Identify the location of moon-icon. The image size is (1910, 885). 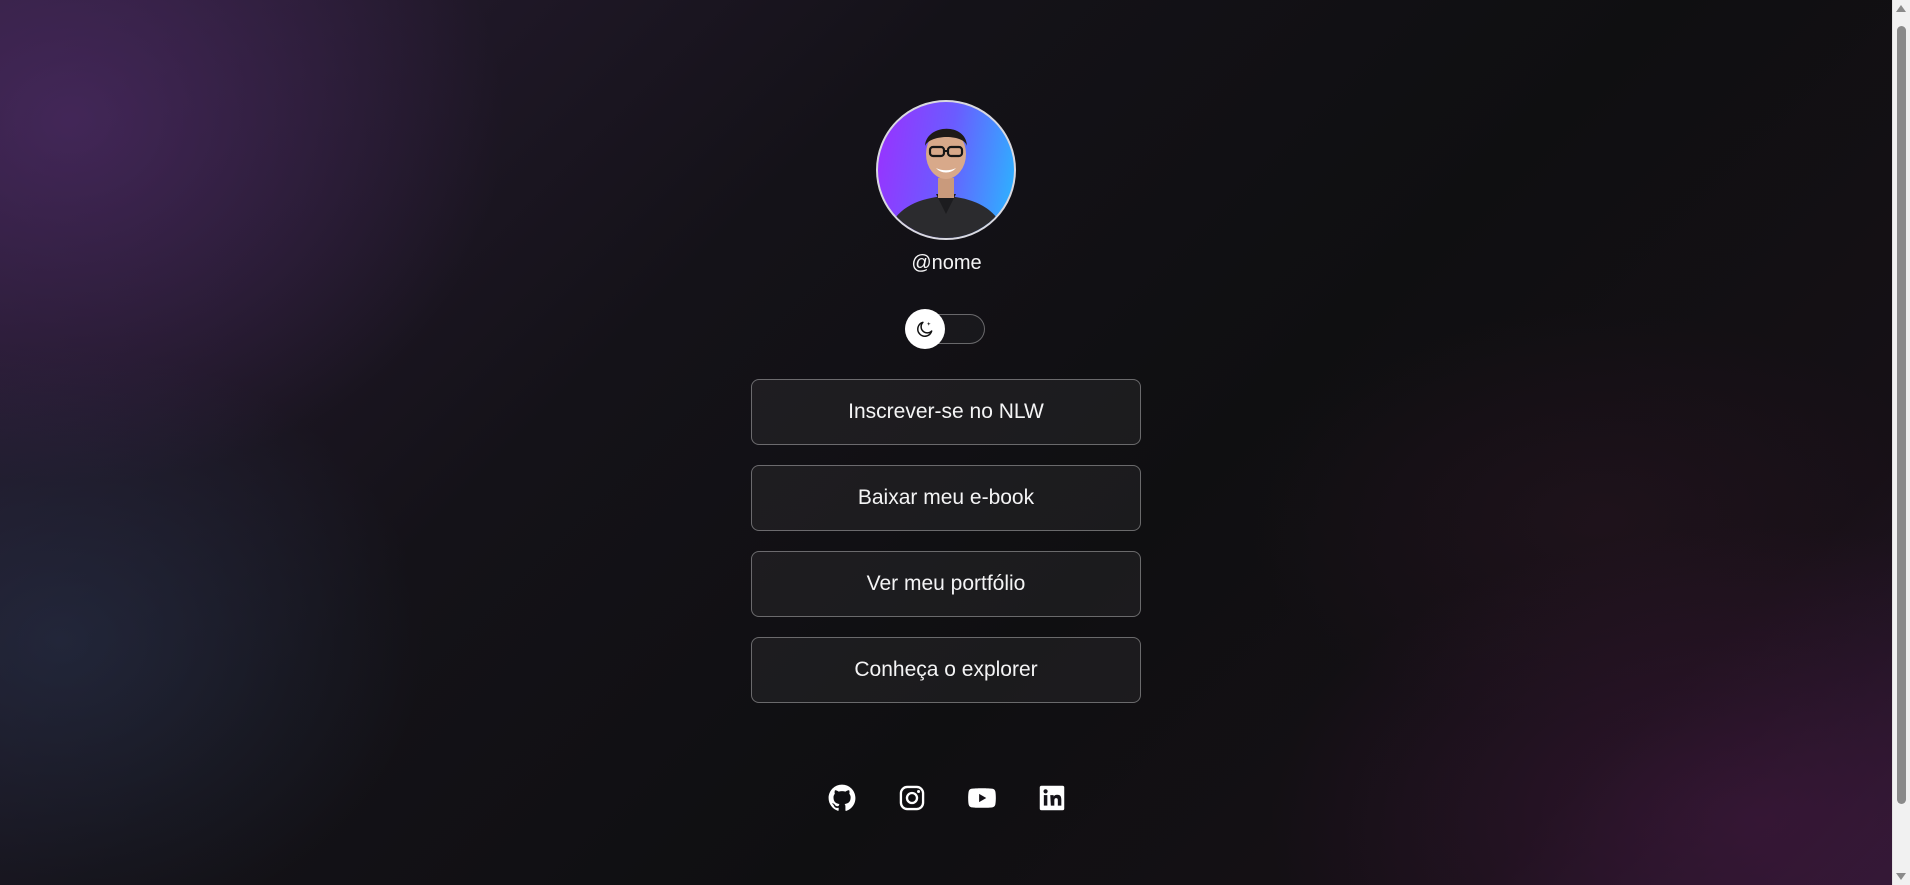
(925, 329).